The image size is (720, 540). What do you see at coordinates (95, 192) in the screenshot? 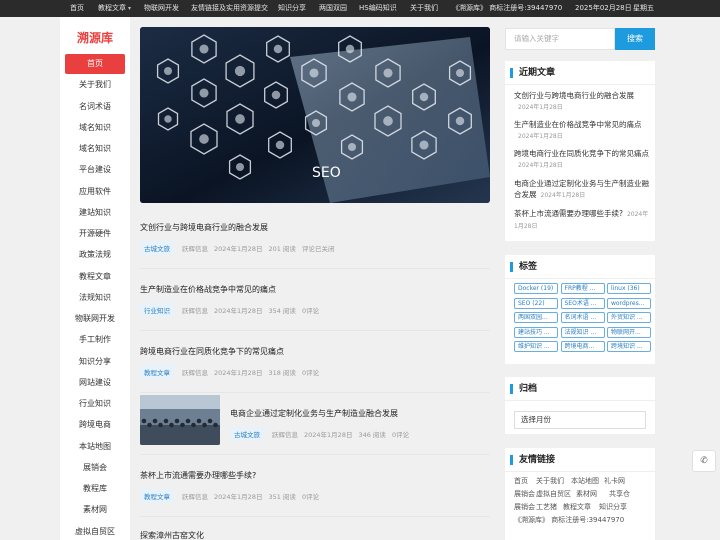
I see `sidebar-item: 应用软件` at bounding box center [95, 192].